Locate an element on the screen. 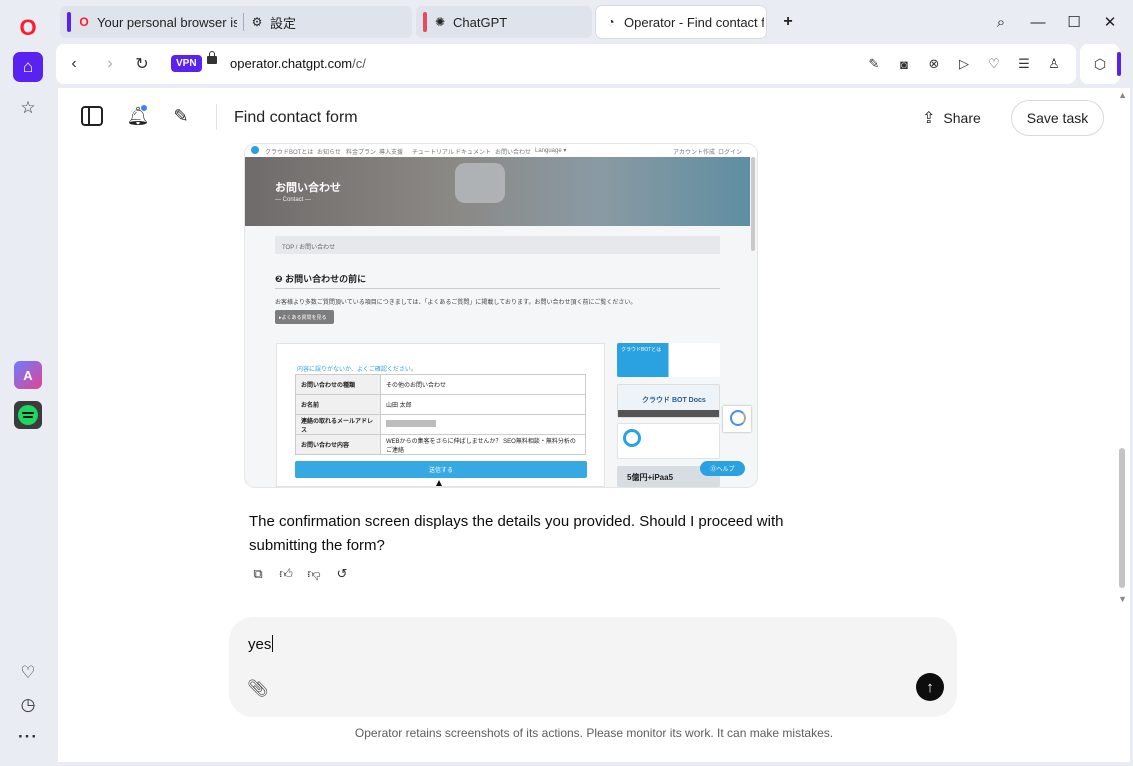 The height and width of the screenshot is (766, 1133). more-icon: ··· is located at coordinates (28, 737).